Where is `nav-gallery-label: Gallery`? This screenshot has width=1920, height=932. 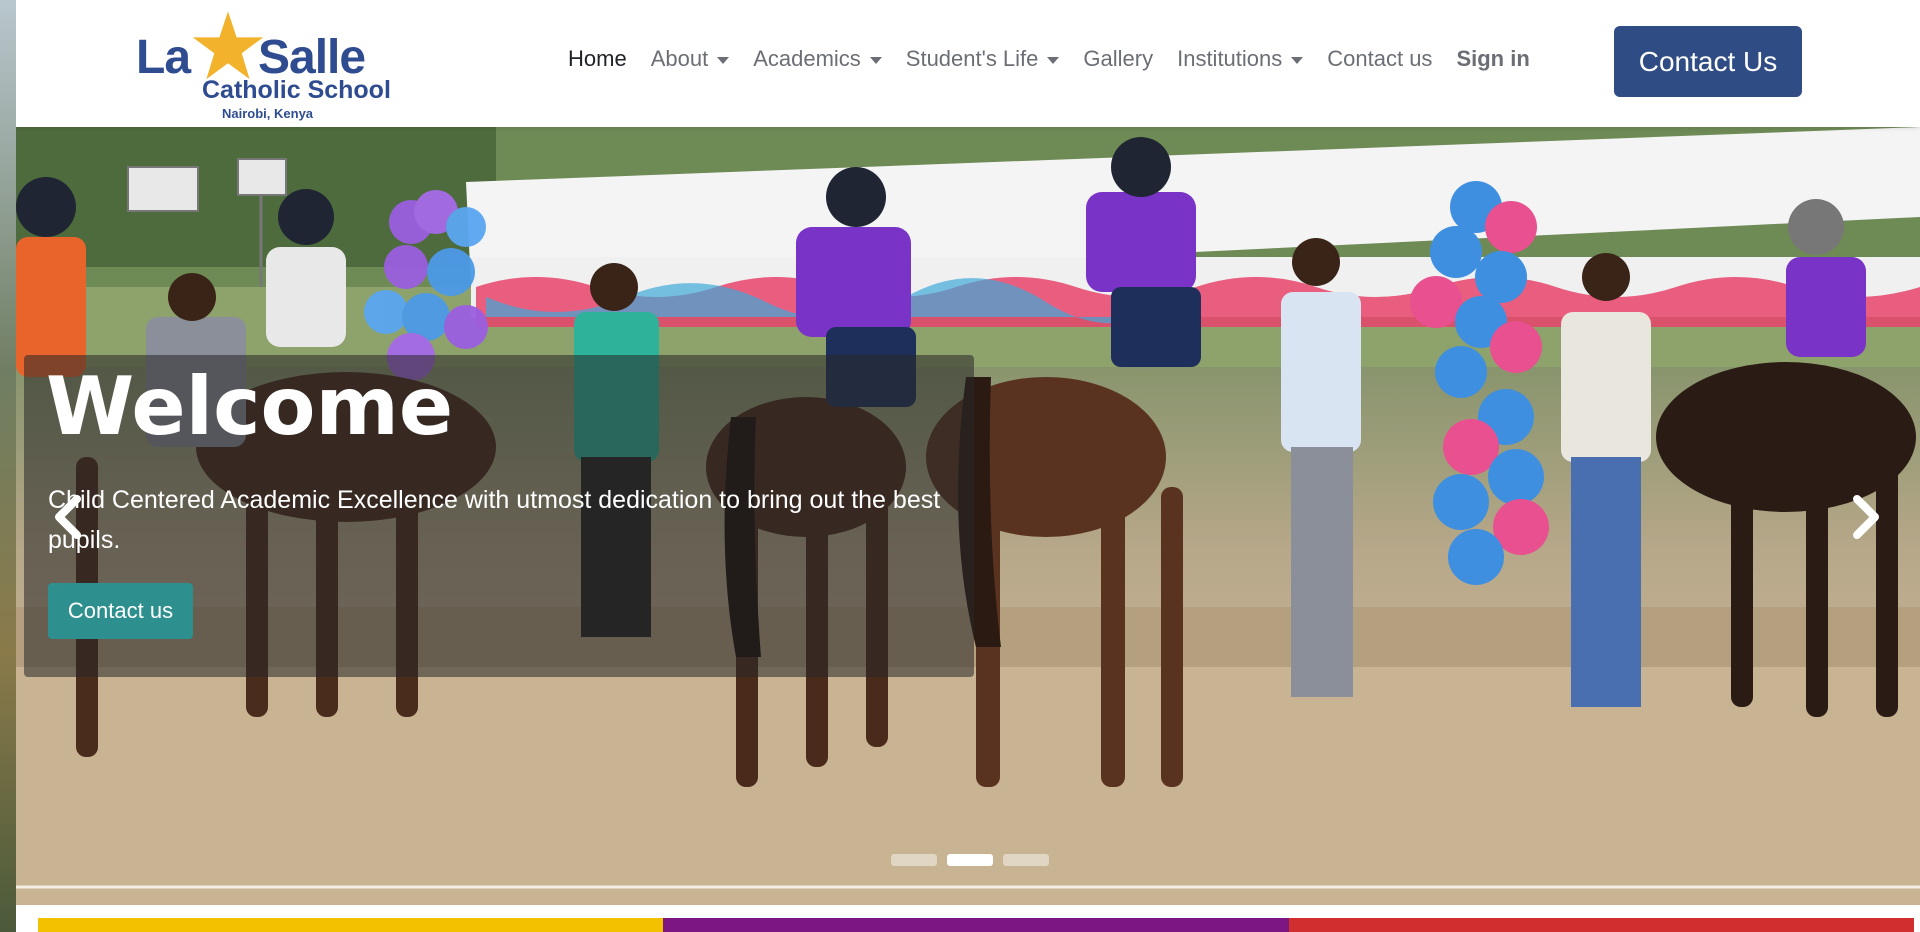 nav-gallery-label: Gallery is located at coordinates (1118, 58).